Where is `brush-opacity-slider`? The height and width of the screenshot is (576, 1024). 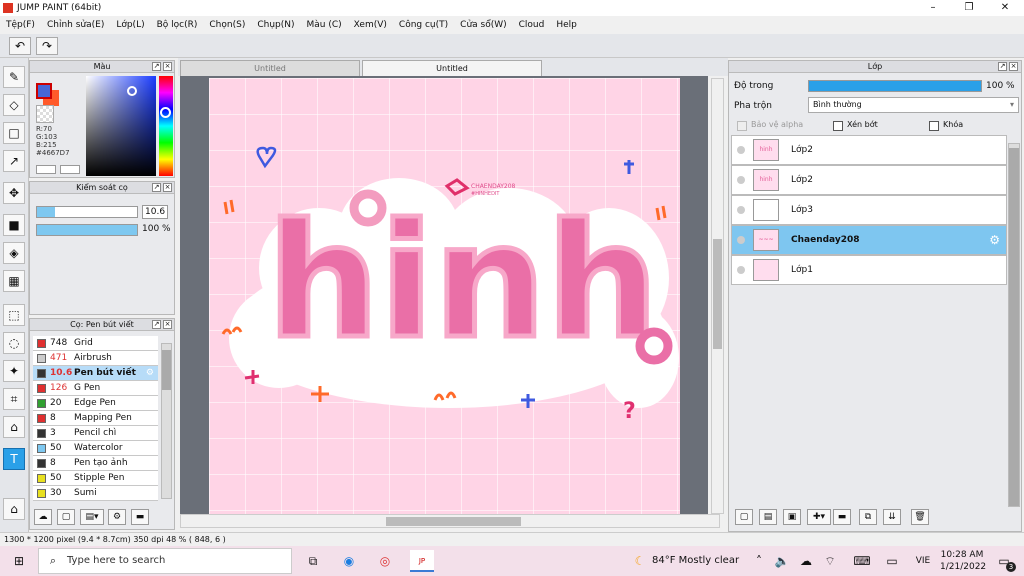
brush-opacity-slider is located at coordinates (87, 230).